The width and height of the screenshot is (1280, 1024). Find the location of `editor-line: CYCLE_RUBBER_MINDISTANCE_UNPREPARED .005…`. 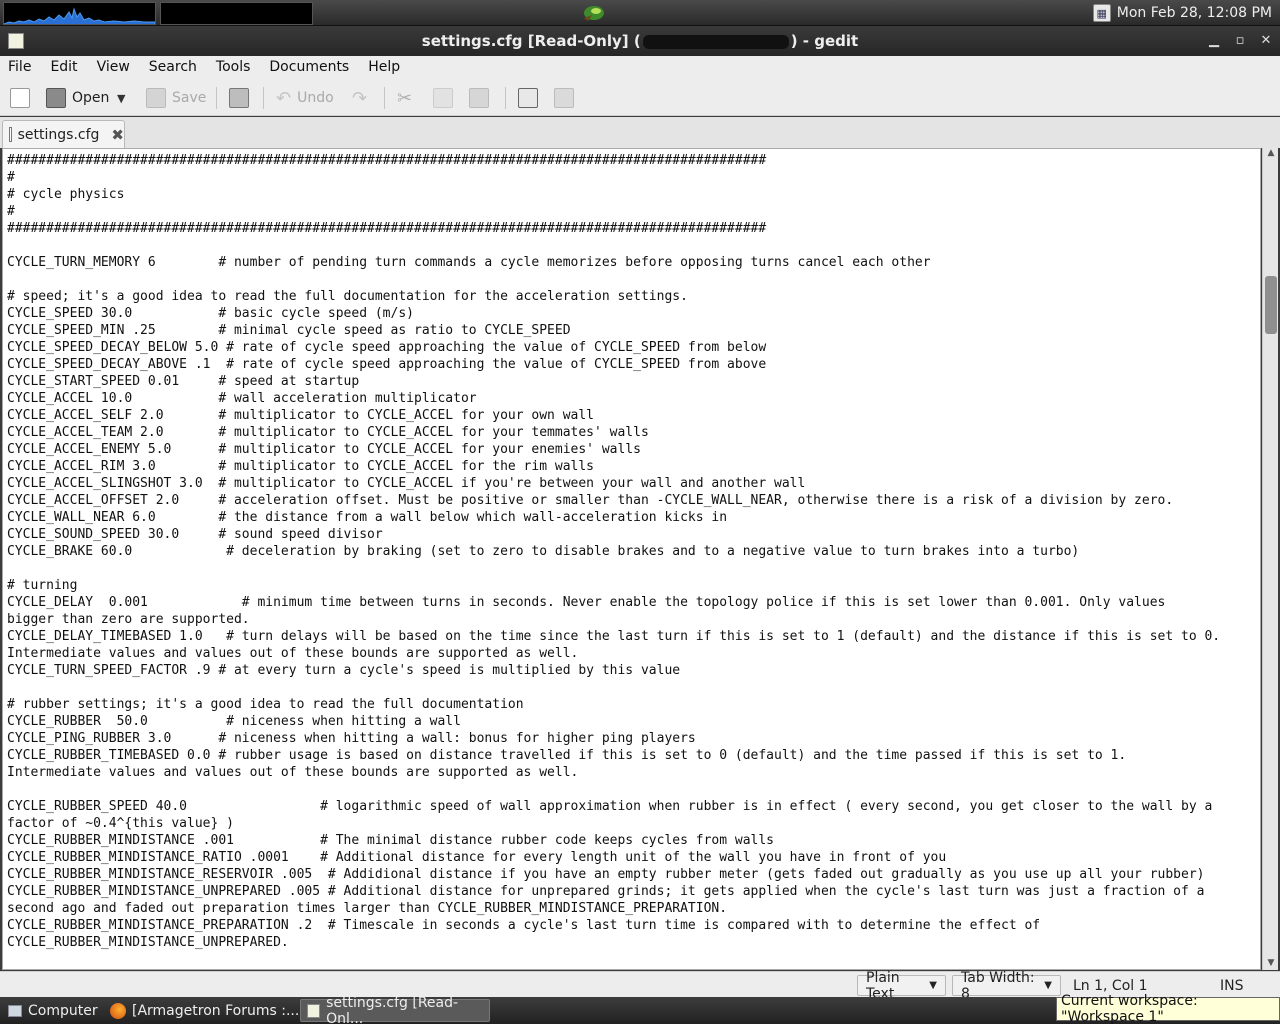

editor-line: CYCLE_RUBBER_MINDISTANCE_UNPREPARED .005… is located at coordinates (613, 891).